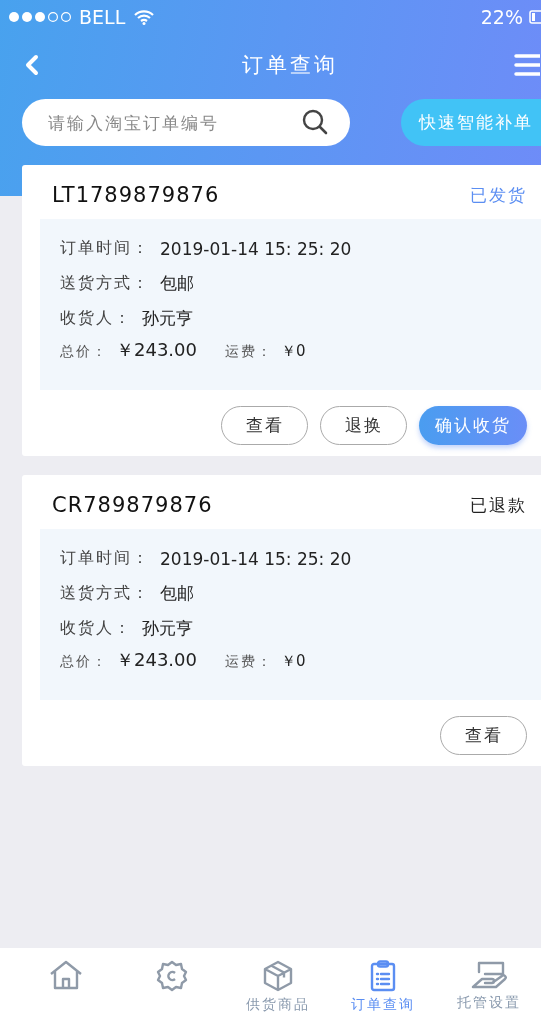 Image resolution: width=541 pixels, height=1024 pixels. Describe the element at coordinates (535, 17) in the screenshot. I see `battery-icon` at that location.